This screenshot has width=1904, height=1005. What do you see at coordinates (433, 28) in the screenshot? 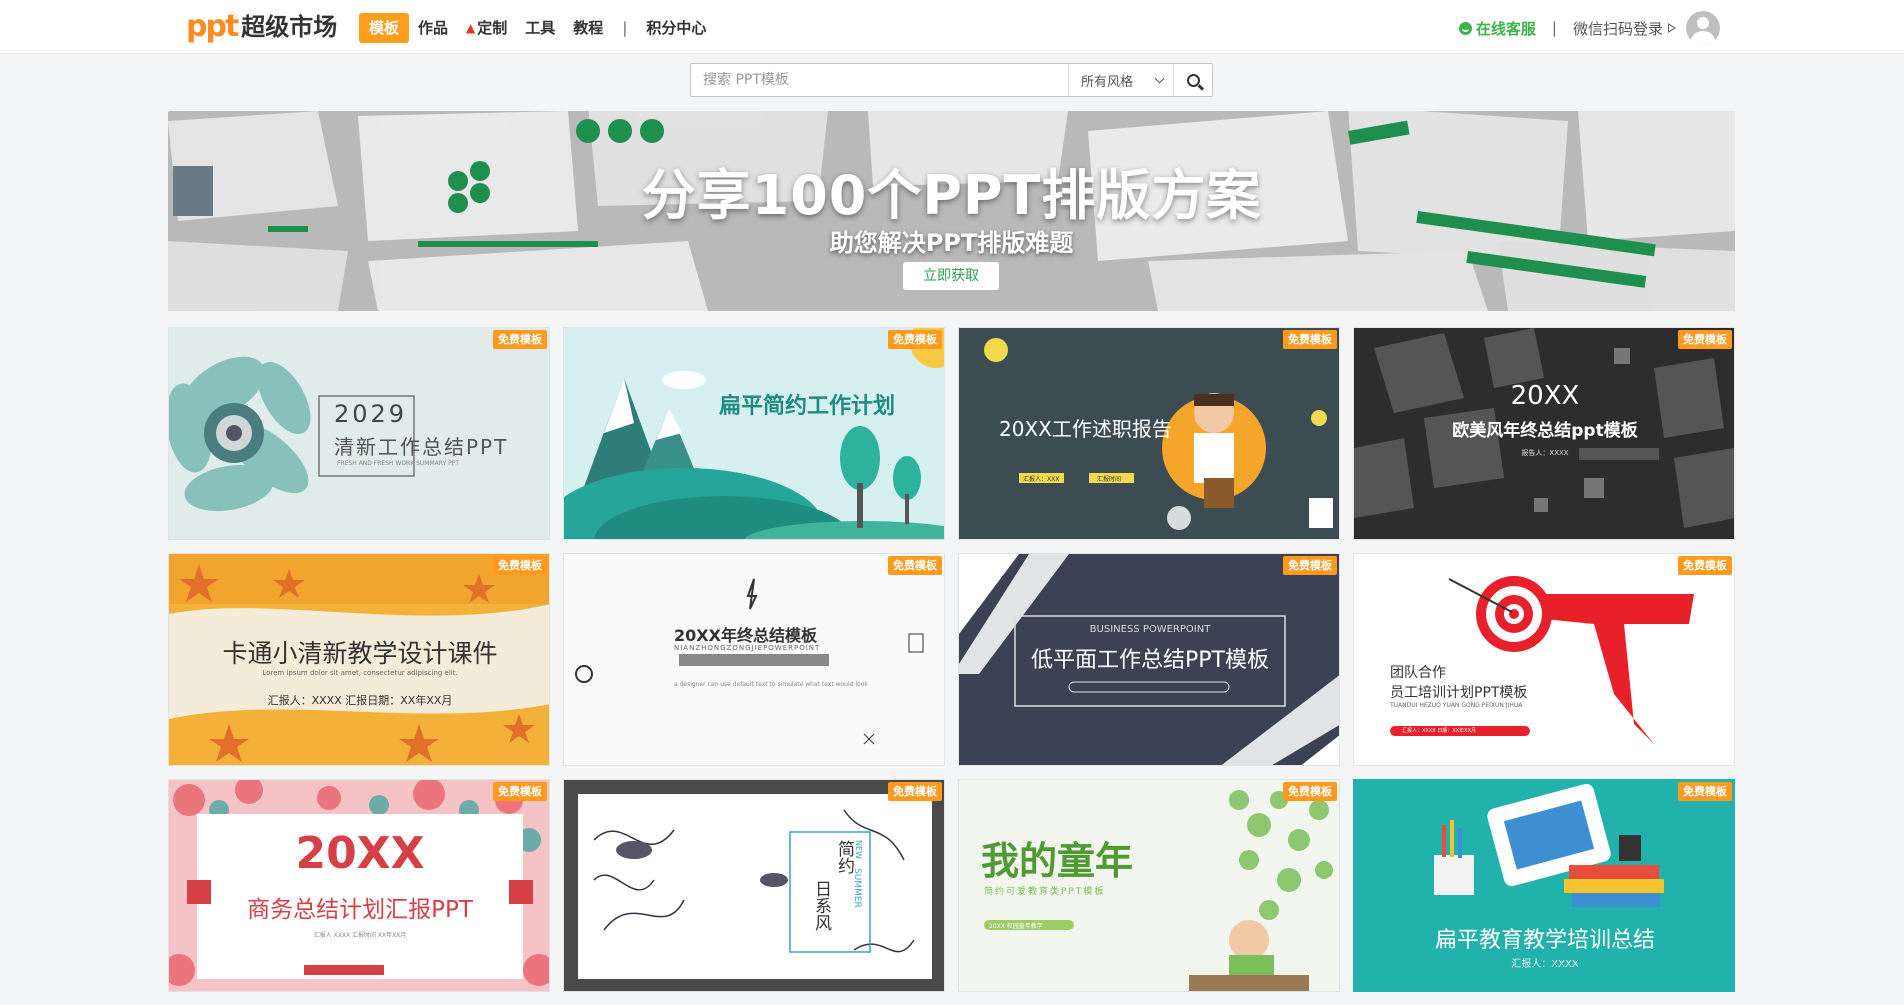
I see `nav-works: 作品` at bounding box center [433, 28].